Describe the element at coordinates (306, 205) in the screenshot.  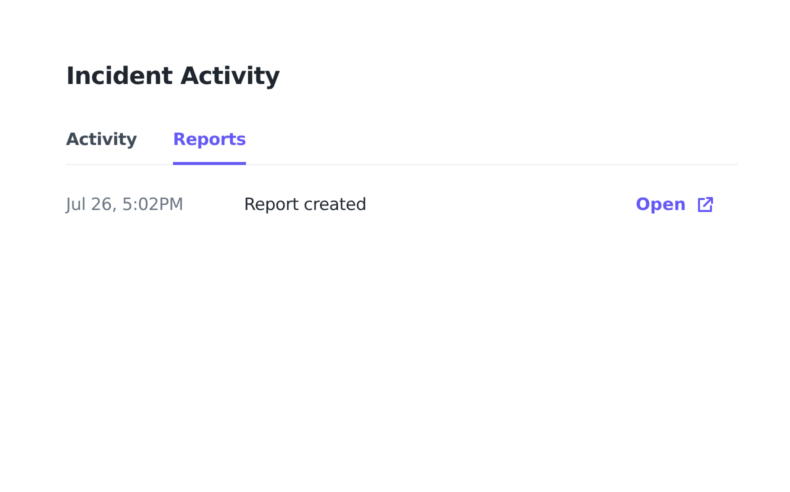
I see `report-description: Report created` at that location.